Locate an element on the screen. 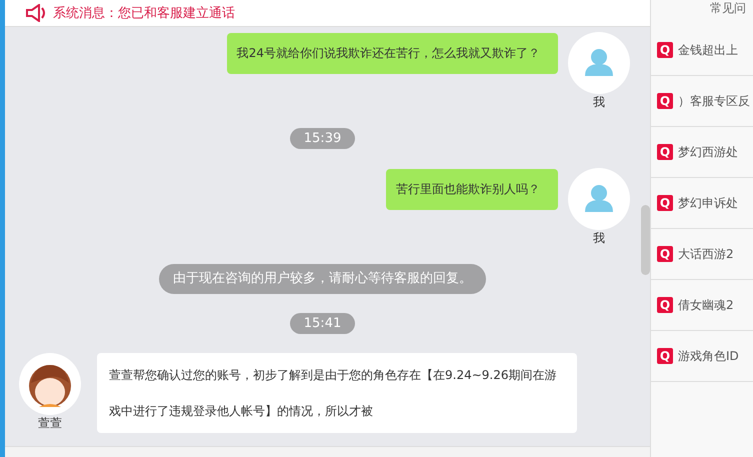 The image size is (753, 457). faq-item: Q 倩女幽魂2 is located at coordinates (702, 305).